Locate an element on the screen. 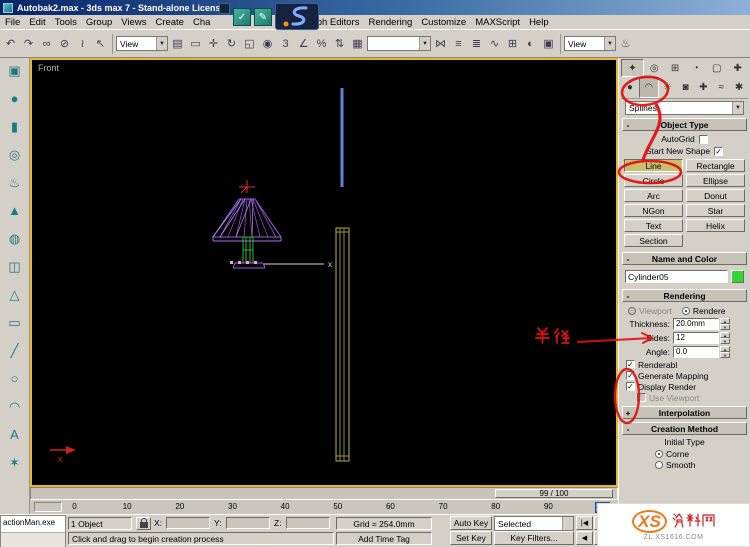 The width and height of the screenshot is (750, 547). angle-snap-icon: ∠ is located at coordinates (303, 43).